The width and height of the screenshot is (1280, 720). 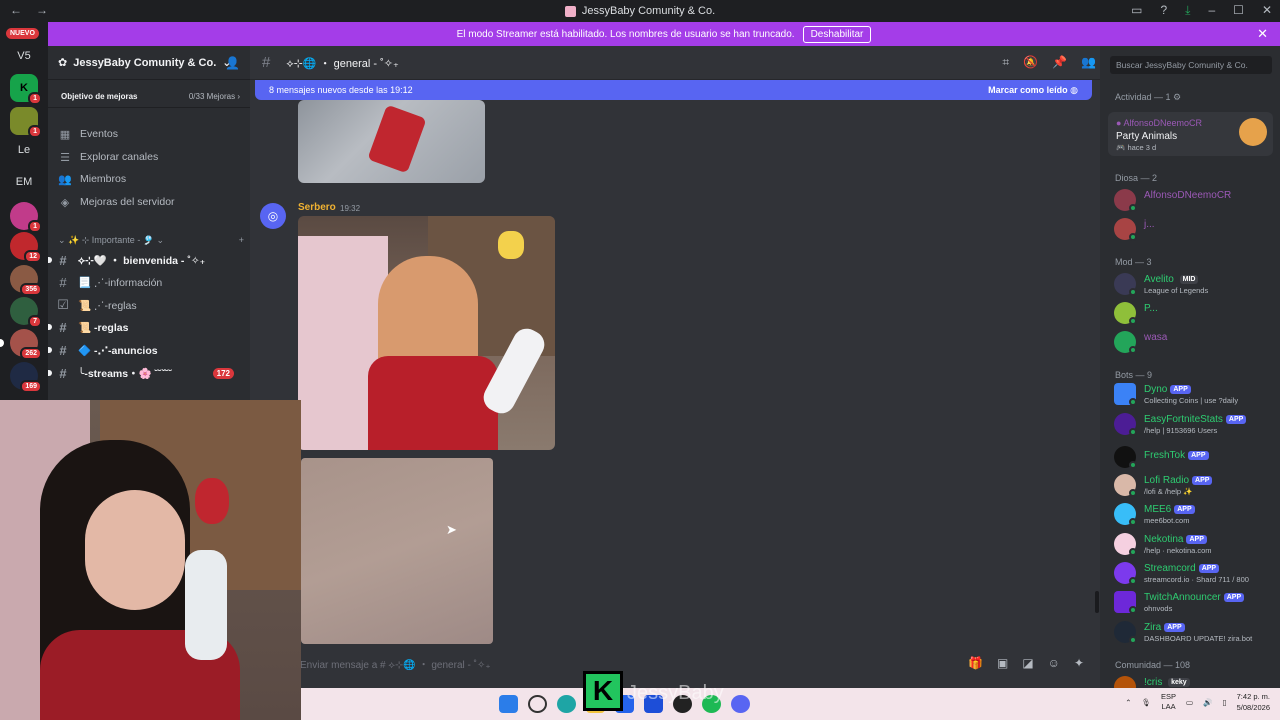 I want to click on member-status: League of Legends, so click(x=1176, y=290).